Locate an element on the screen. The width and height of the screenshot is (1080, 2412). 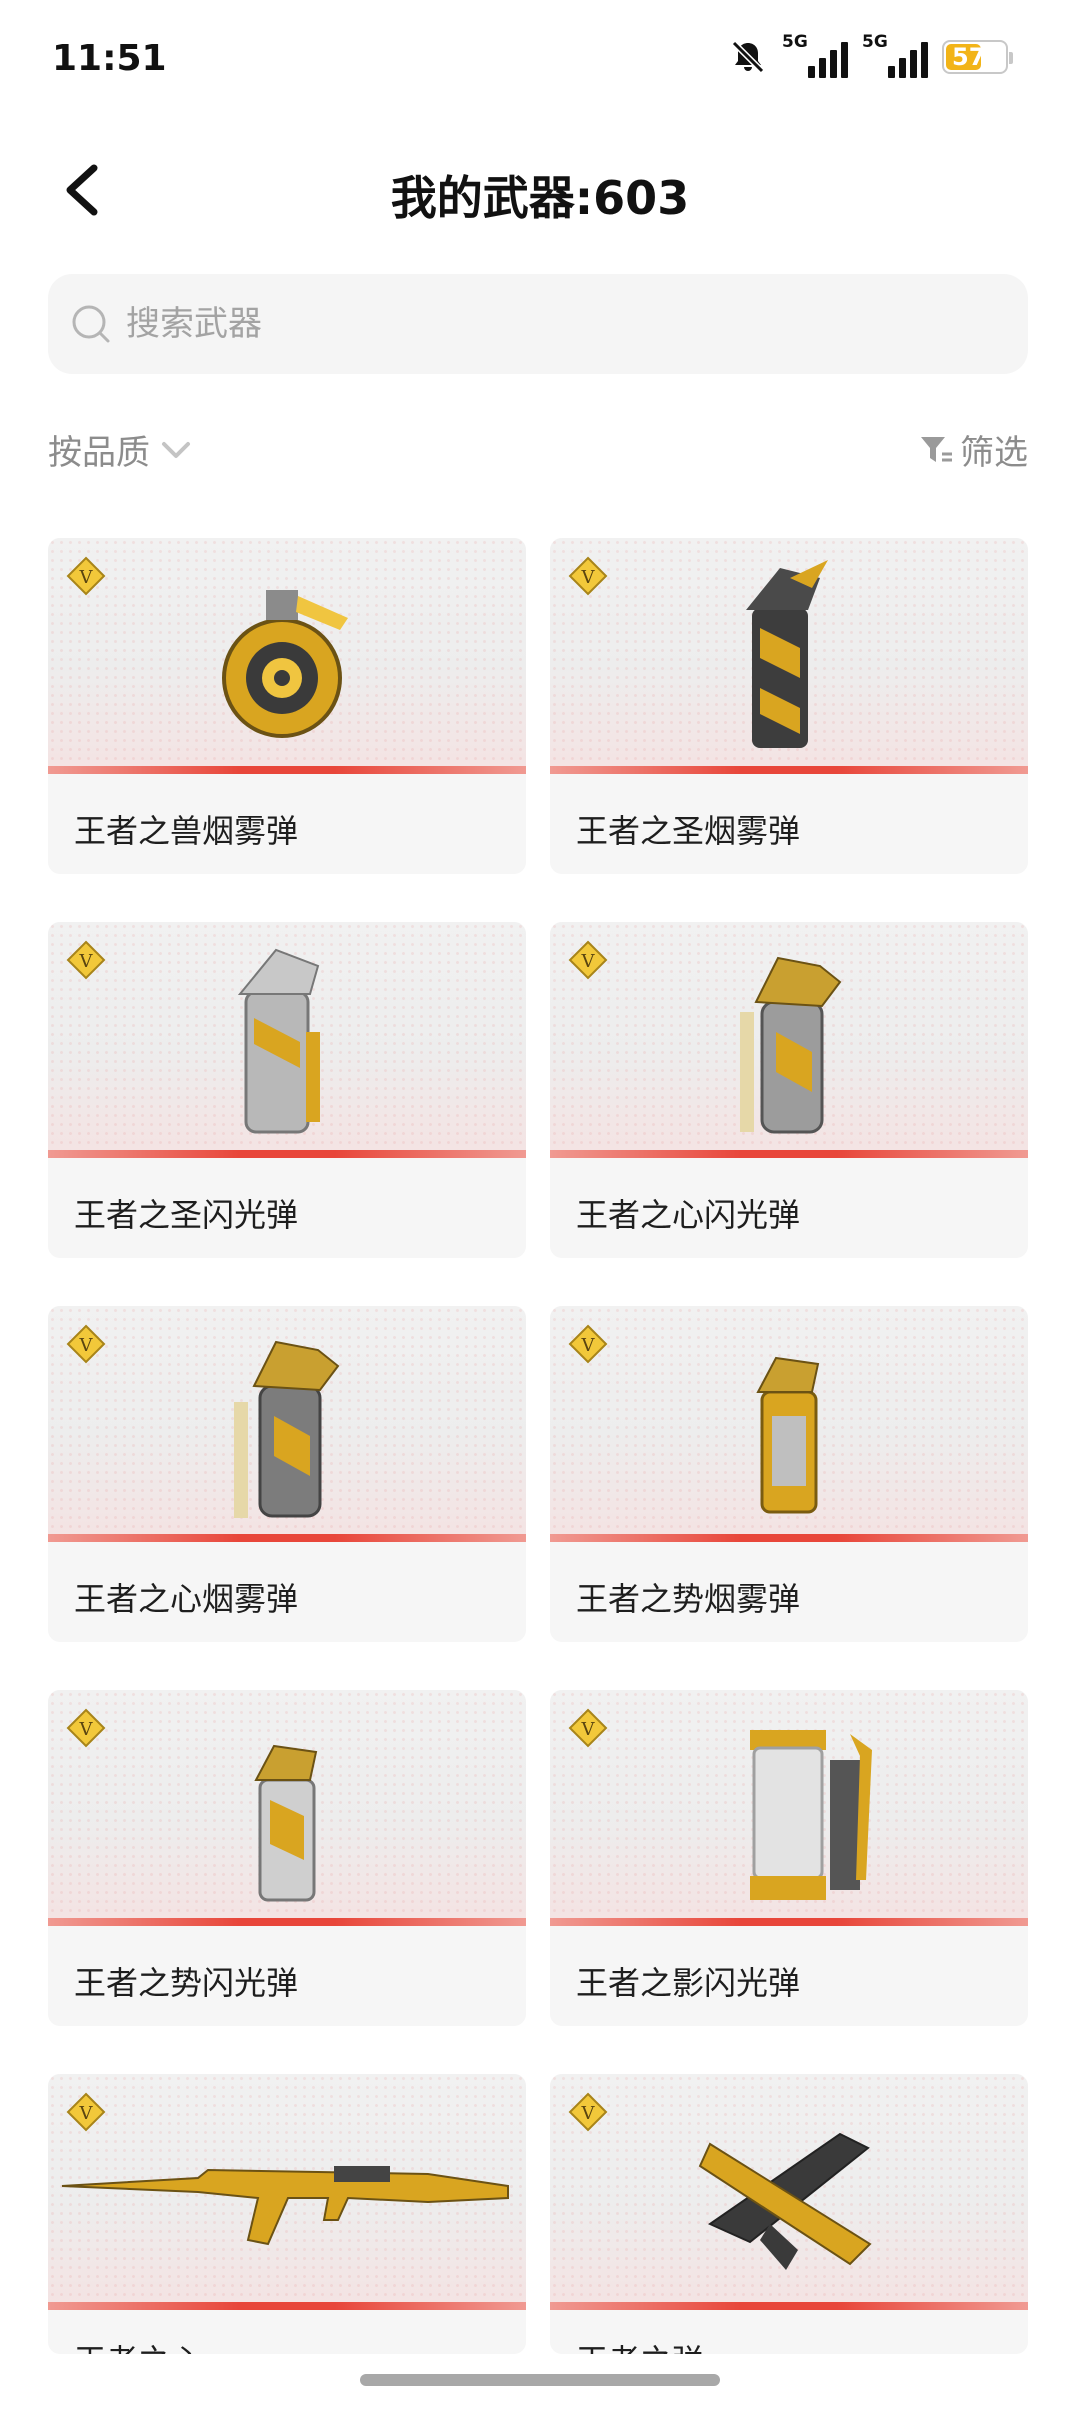
weapon-card: V 王者之弹 is located at coordinates (789, 2214).